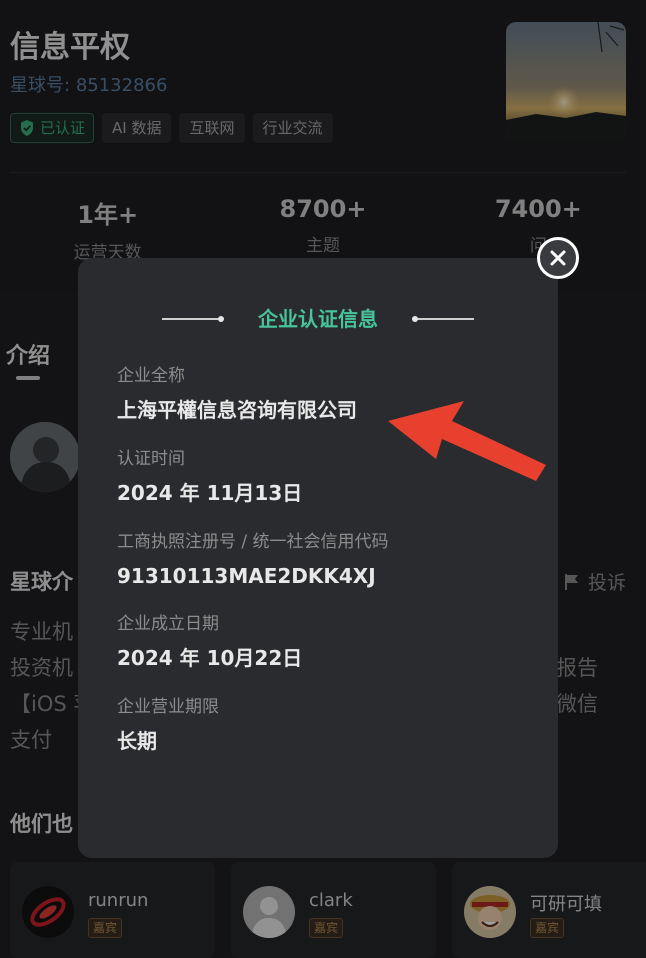  I want to click on field-founding-date: 企业成立日期 2024 年 10月22日, so click(209, 642).